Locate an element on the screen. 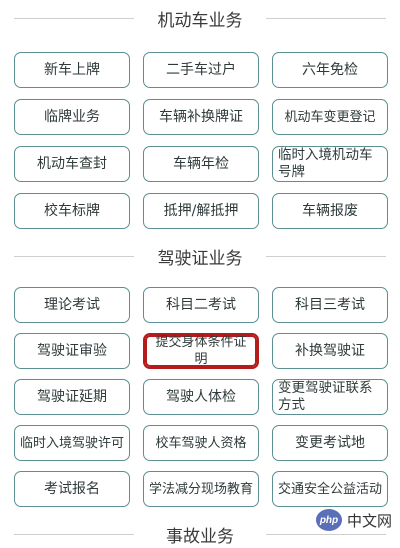  watermark: php 中文网 is located at coordinates (353, 520).